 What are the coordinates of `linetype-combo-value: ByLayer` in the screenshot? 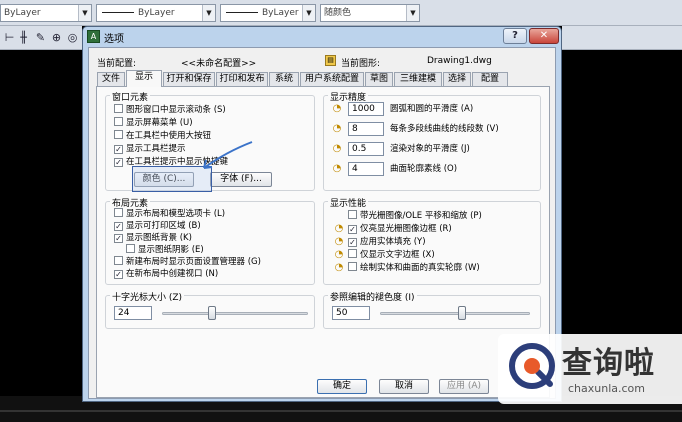 It's located at (156, 13).